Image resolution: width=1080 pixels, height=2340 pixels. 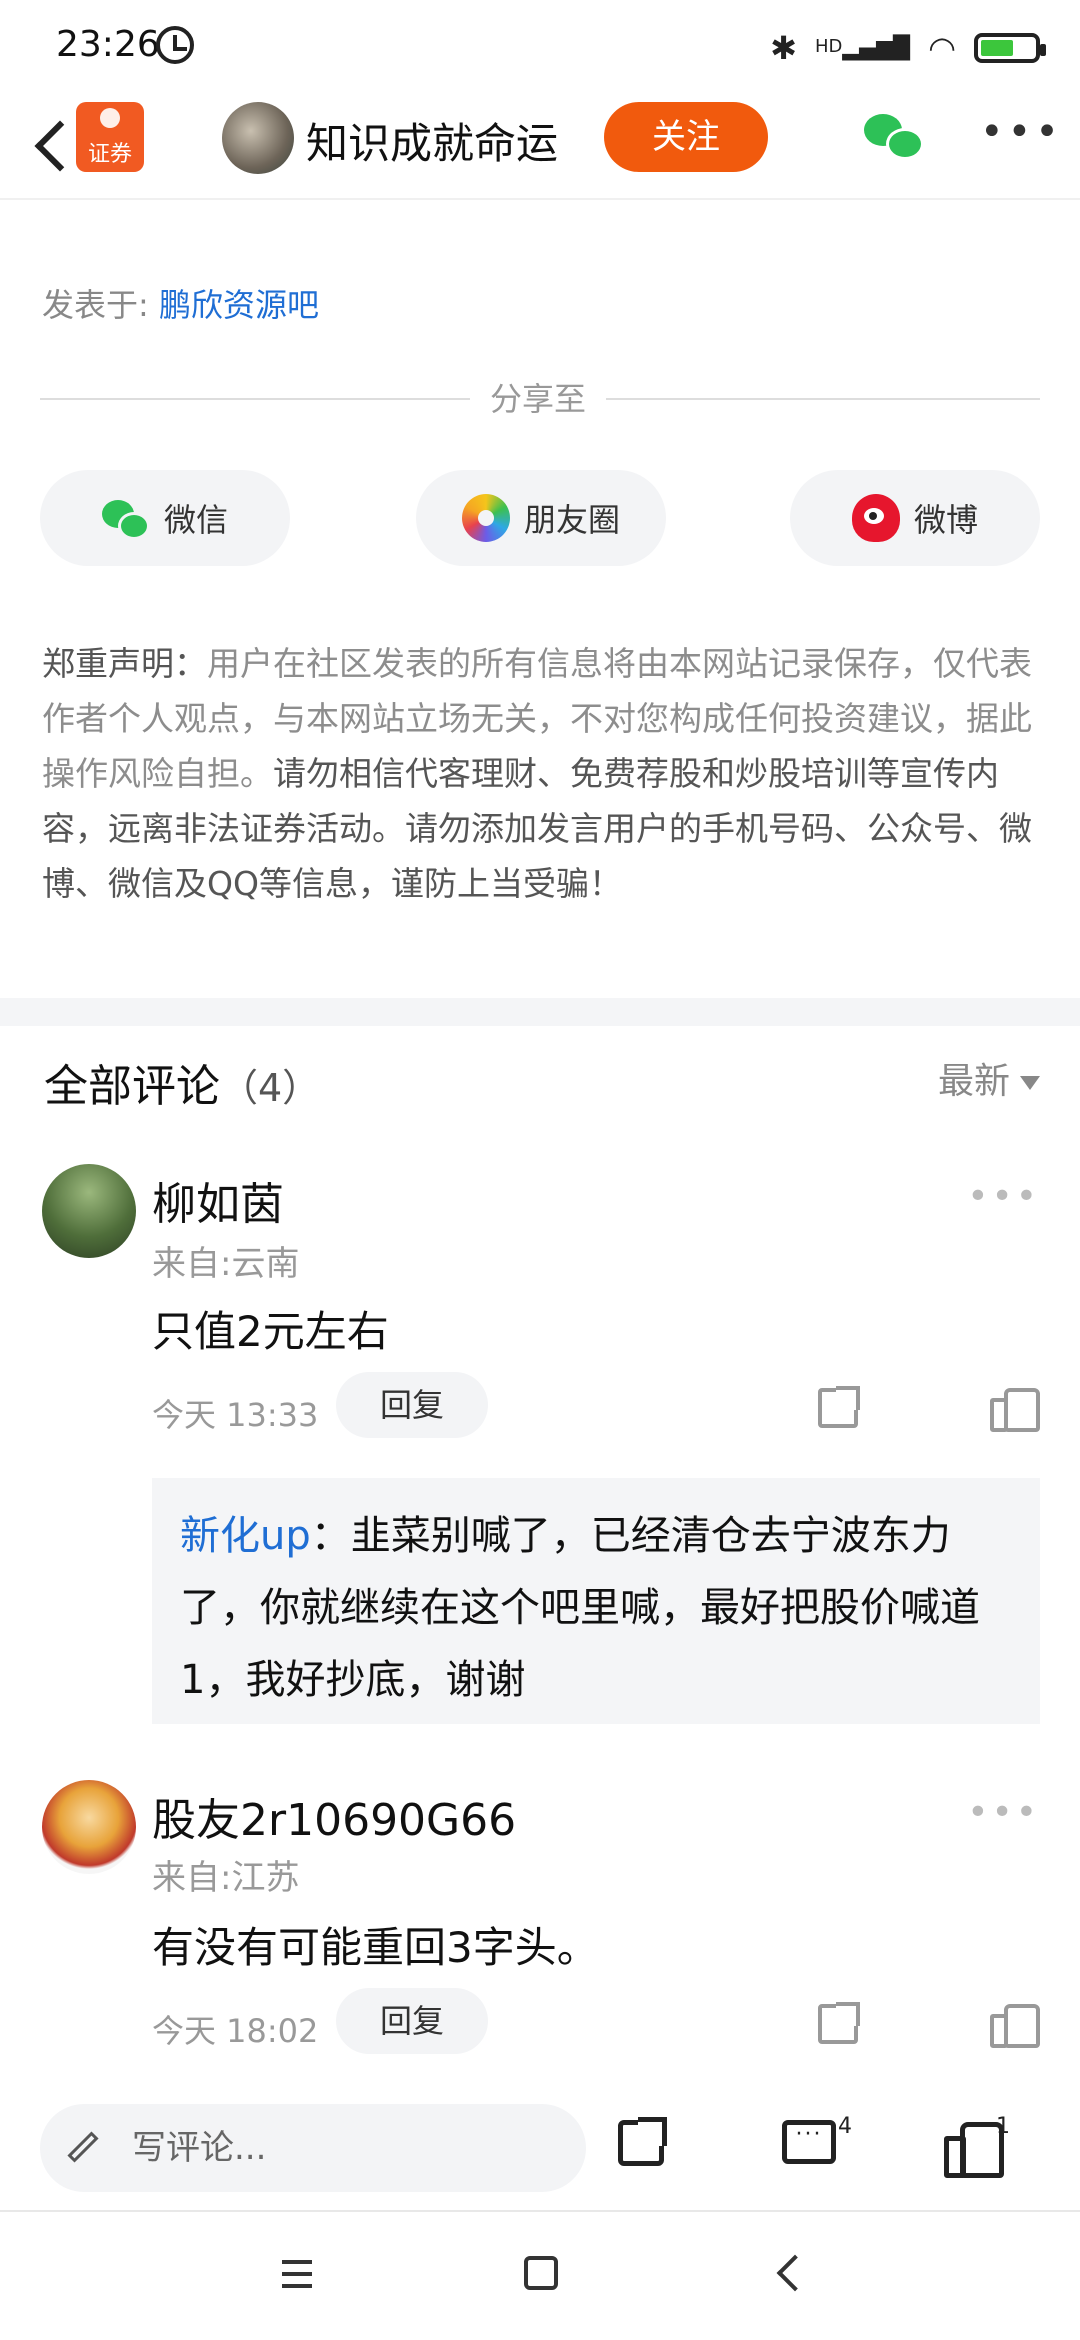 What do you see at coordinates (809, 2142) in the screenshot?
I see `comment-icon: ···` at bounding box center [809, 2142].